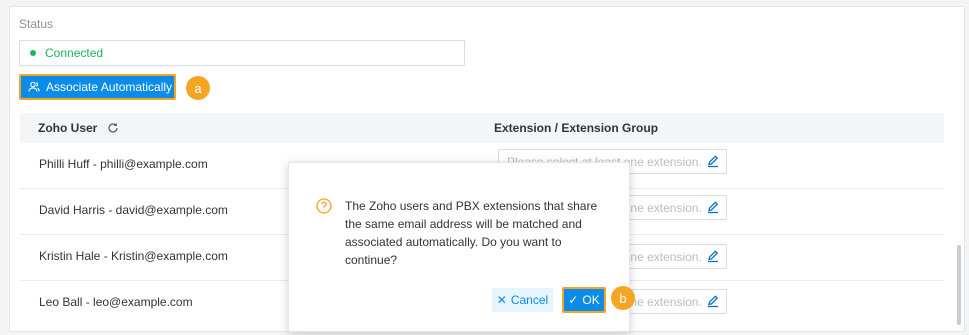  I want to click on annotation-badge-a: a, so click(198, 88).